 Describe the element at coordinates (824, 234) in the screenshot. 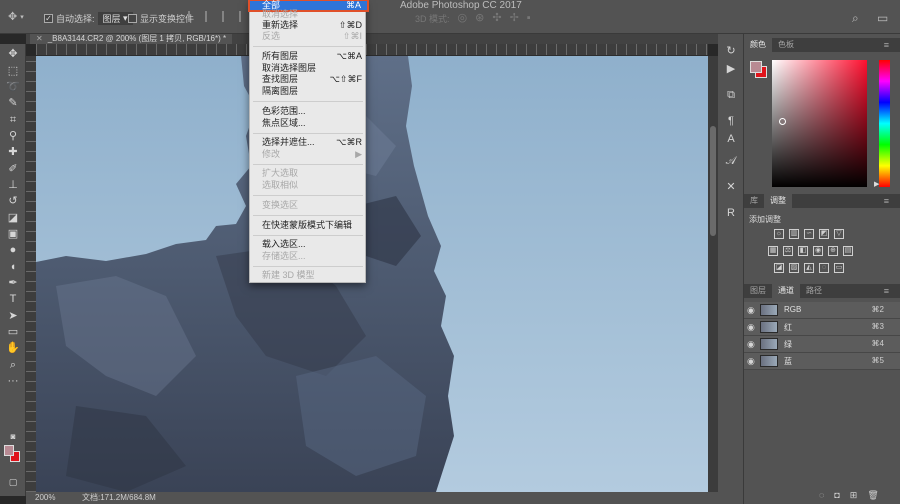

I see `exposure-icon: ◩` at that location.